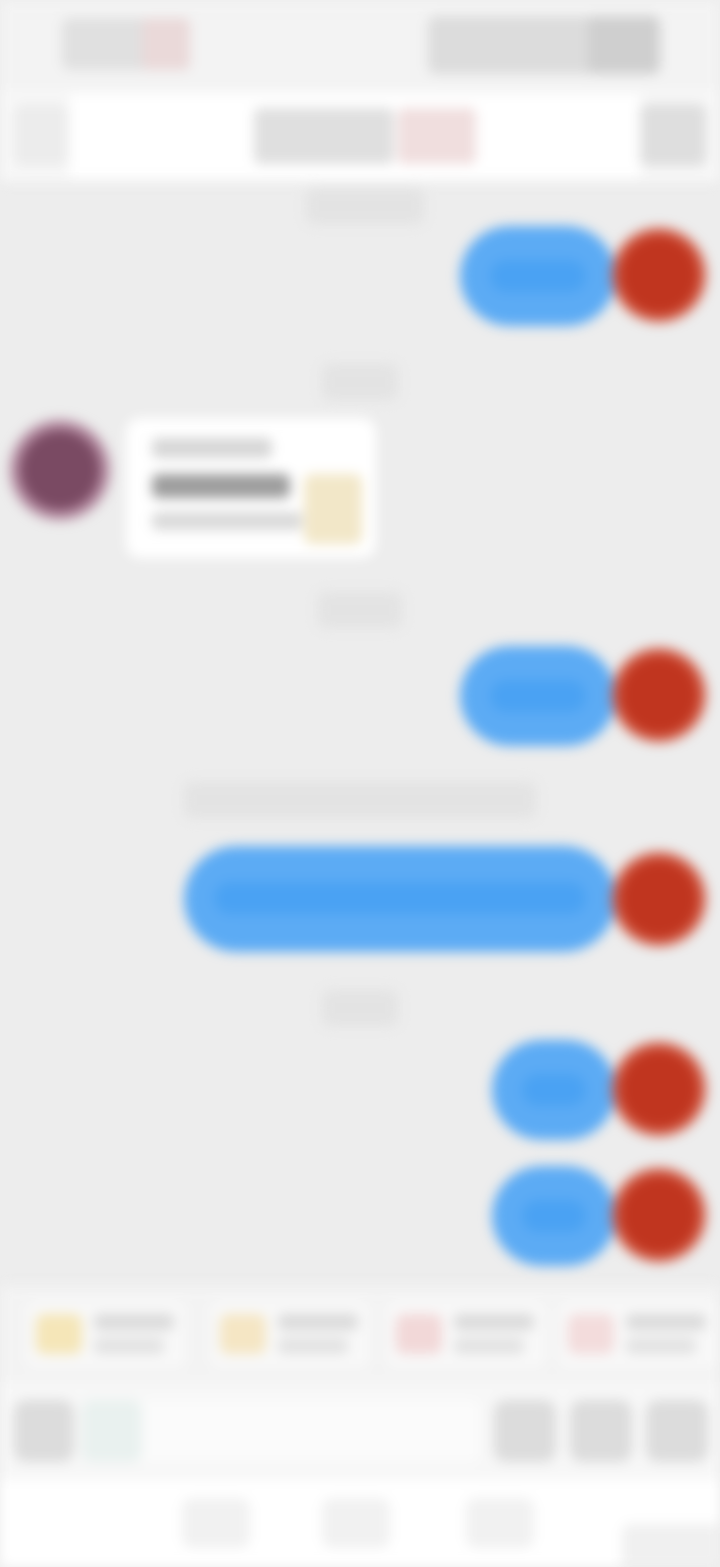  What do you see at coordinates (216, 1523) in the screenshot?
I see `menu-icon` at bounding box center [216, 1523].